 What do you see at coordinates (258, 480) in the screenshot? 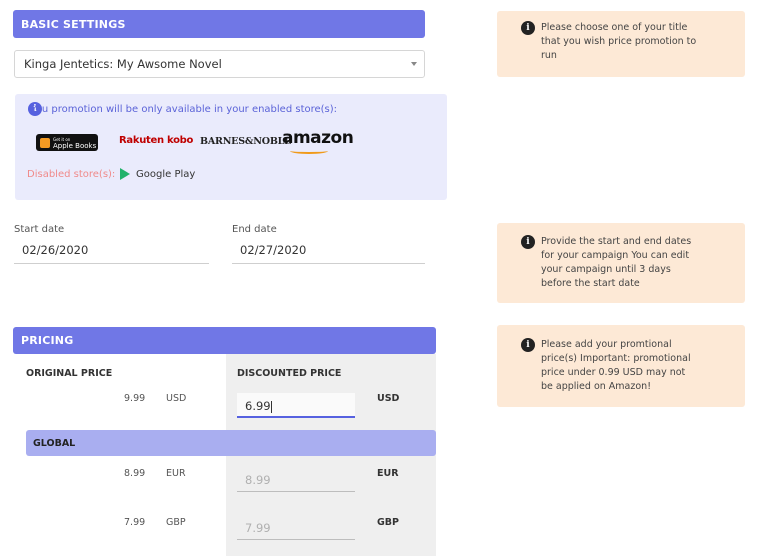
I see `discounted-price-eur-value: 8.99` at bounding box center [258, 480].